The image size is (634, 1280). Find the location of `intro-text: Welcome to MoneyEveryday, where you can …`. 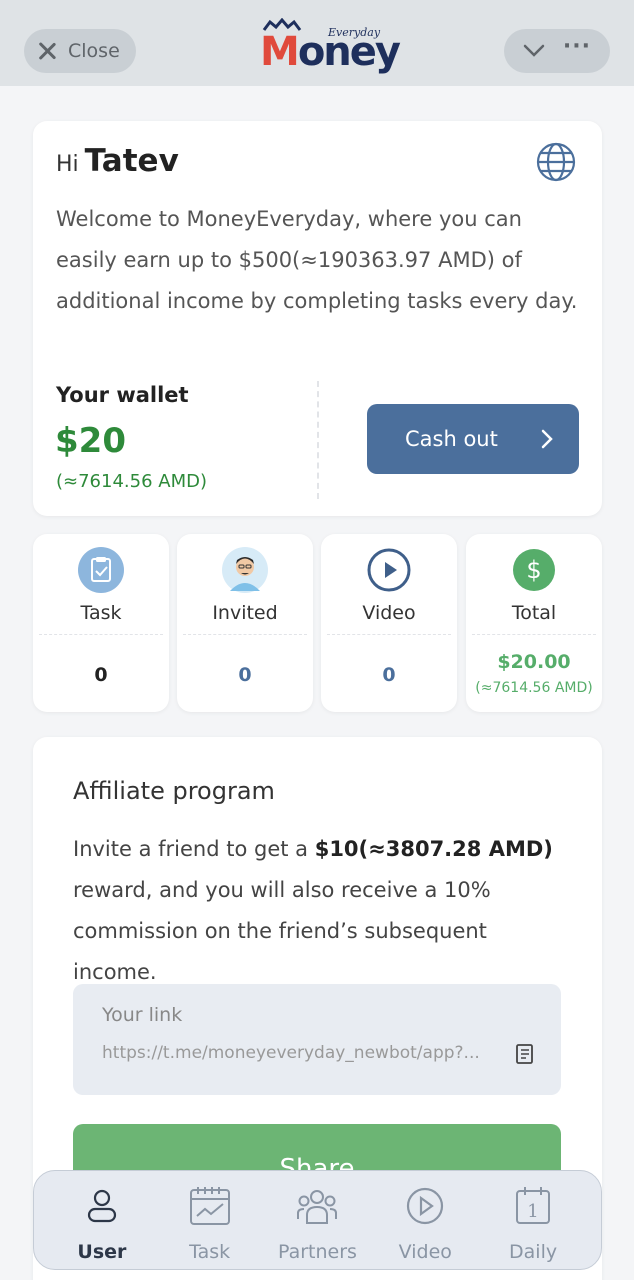

intro-text: Welcome to MoneyEveryday, where you can … is located at coordinates (317, 260).